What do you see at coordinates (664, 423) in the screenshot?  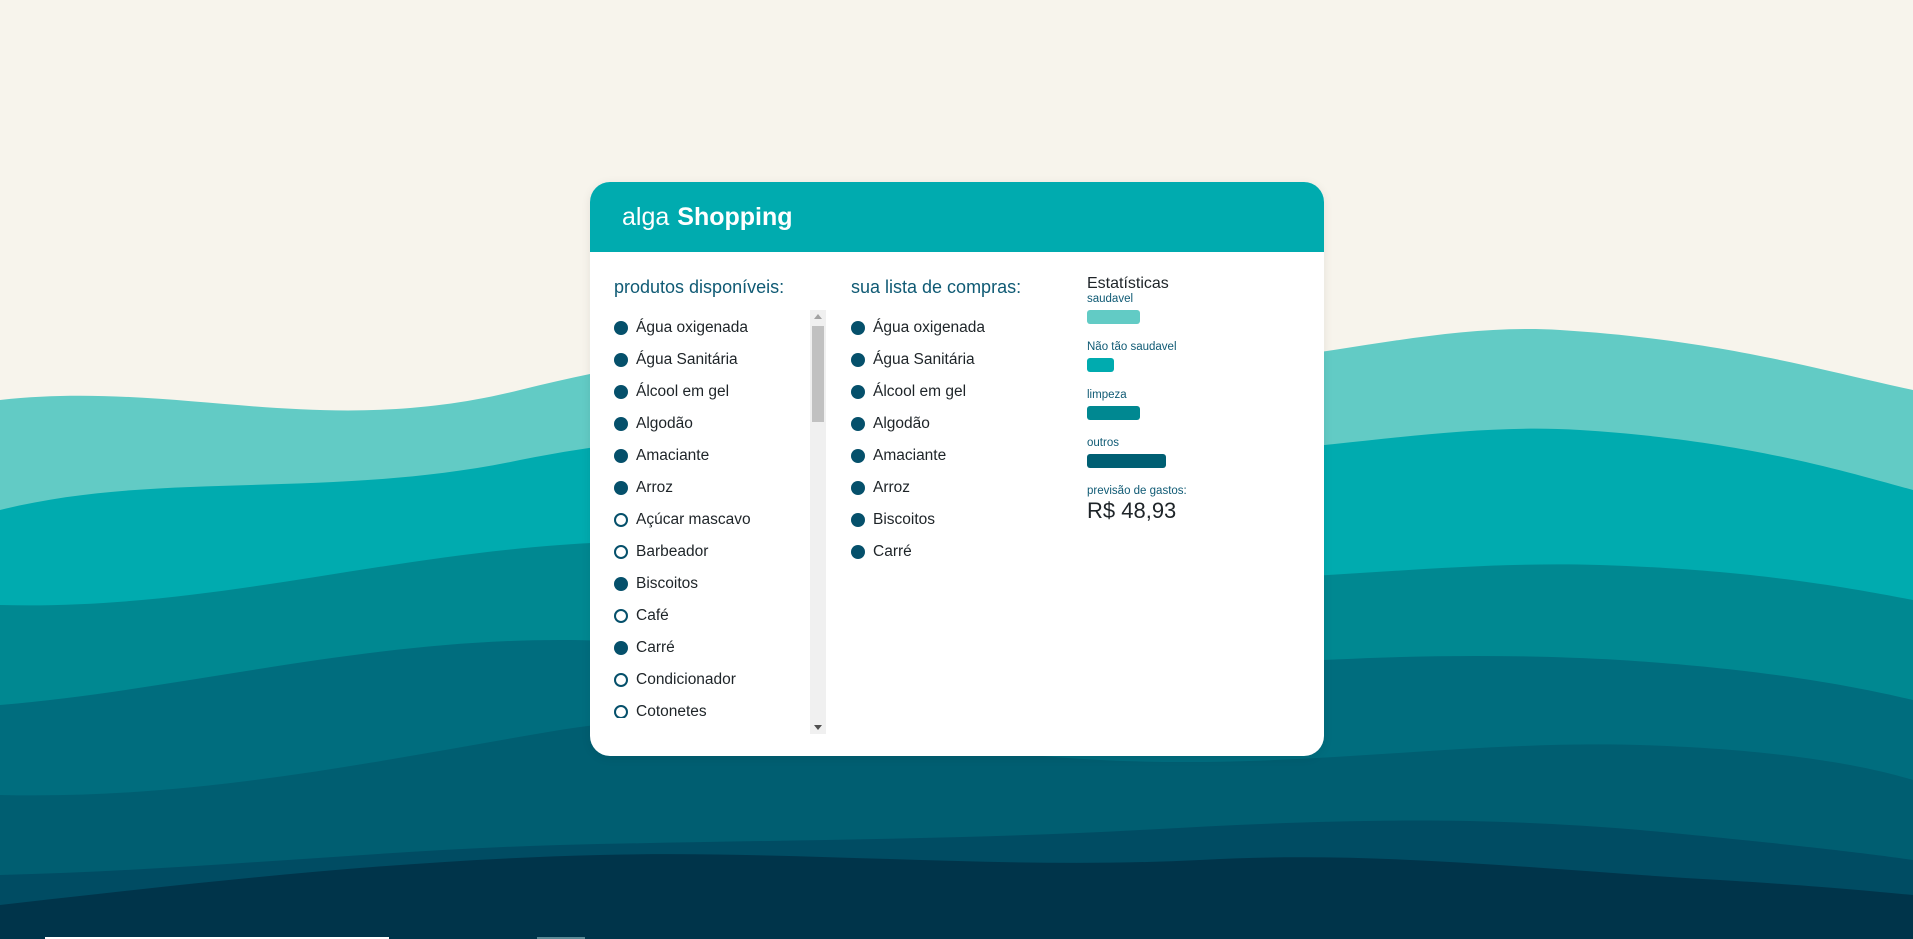 I see `available-item-label: Algodão` at bounding box center [664, 423].